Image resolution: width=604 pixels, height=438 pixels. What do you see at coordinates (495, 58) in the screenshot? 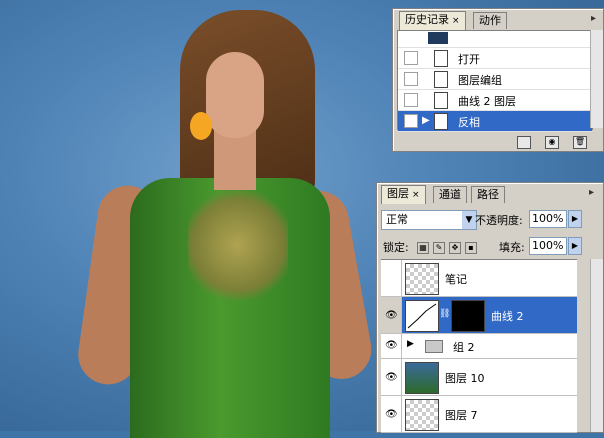
I see `history-item: 打开` at bounding box center [495, 58].